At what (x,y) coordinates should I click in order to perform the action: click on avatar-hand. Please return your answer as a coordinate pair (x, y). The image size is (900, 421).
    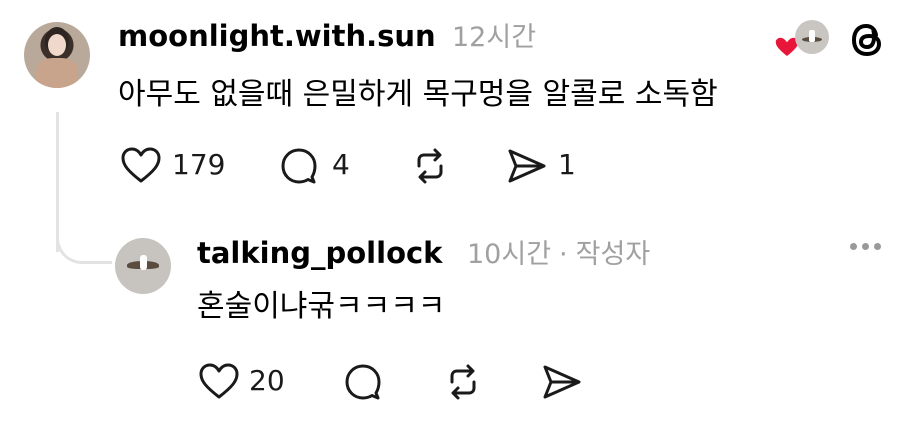
    Looking at the image, I should click on (57, 73).